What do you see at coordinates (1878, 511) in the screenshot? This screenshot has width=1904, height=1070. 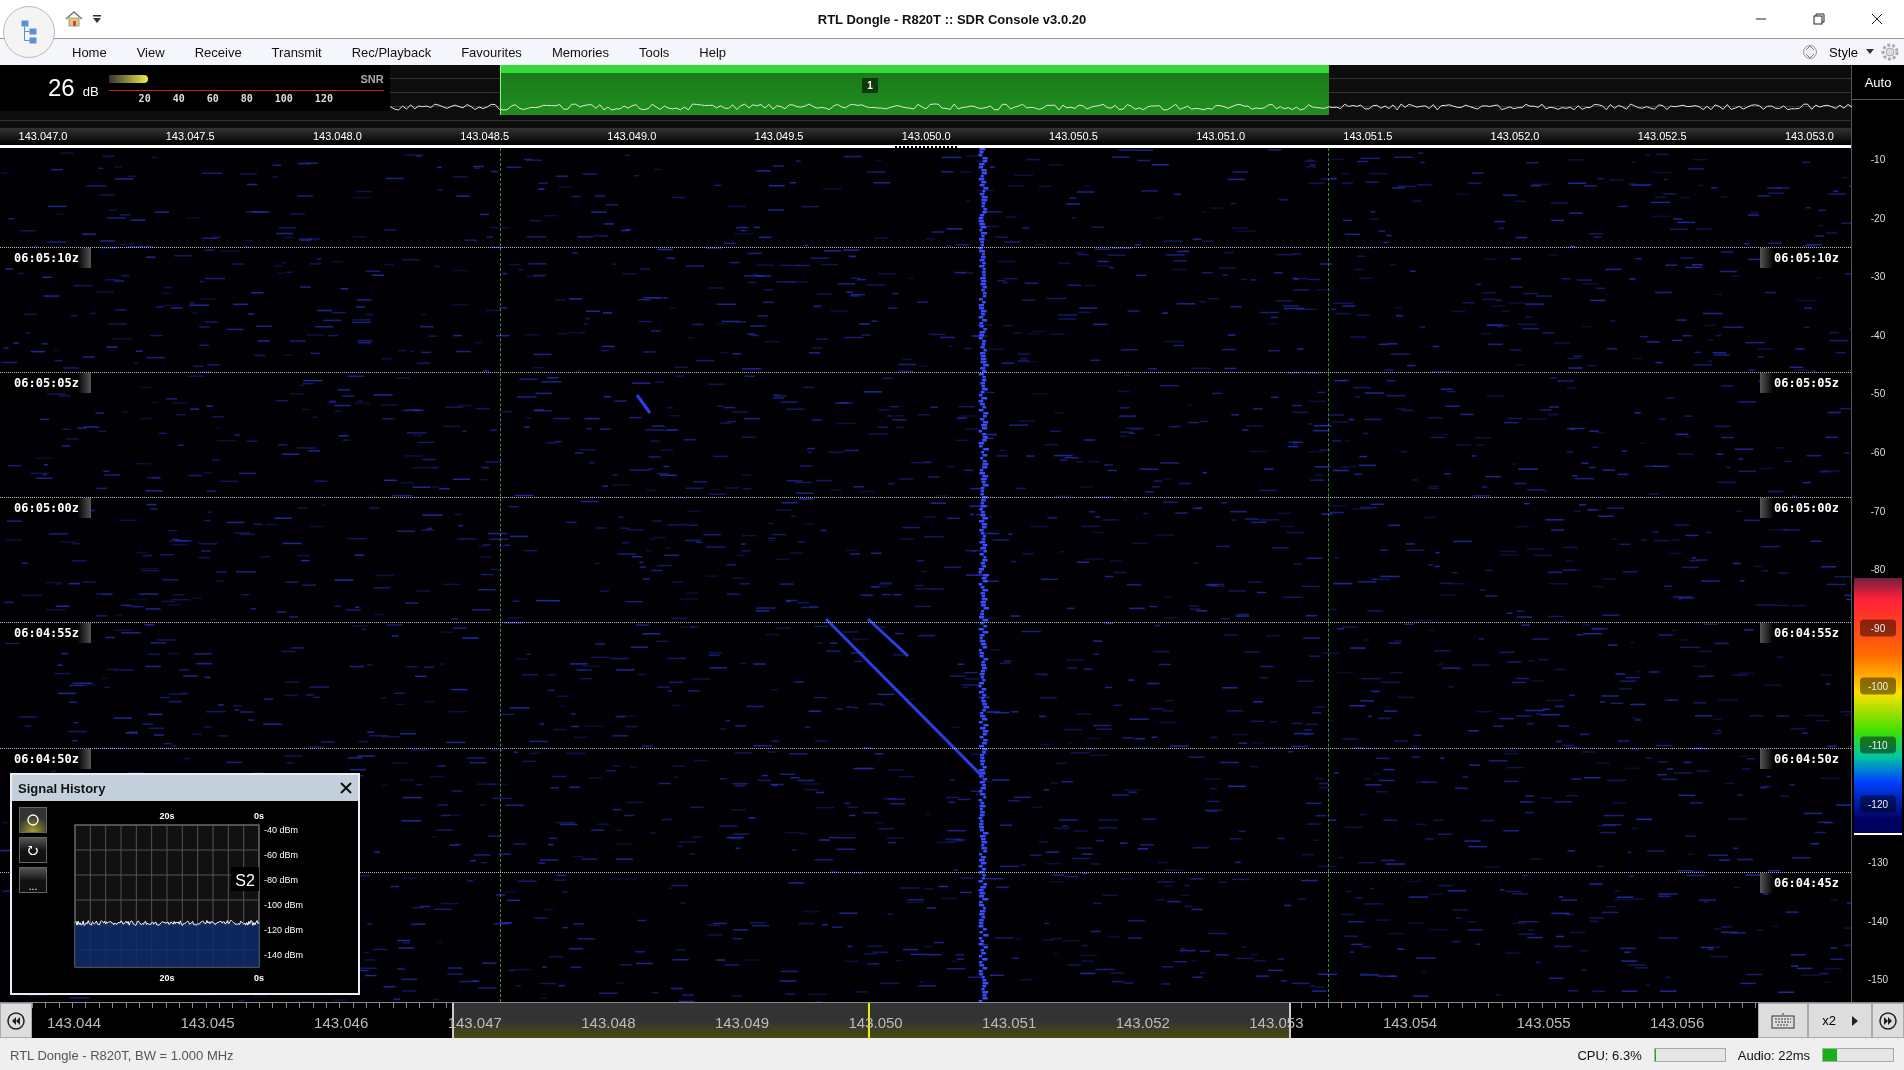 I see `level-label: -70` at bounding box center [1878, 511].